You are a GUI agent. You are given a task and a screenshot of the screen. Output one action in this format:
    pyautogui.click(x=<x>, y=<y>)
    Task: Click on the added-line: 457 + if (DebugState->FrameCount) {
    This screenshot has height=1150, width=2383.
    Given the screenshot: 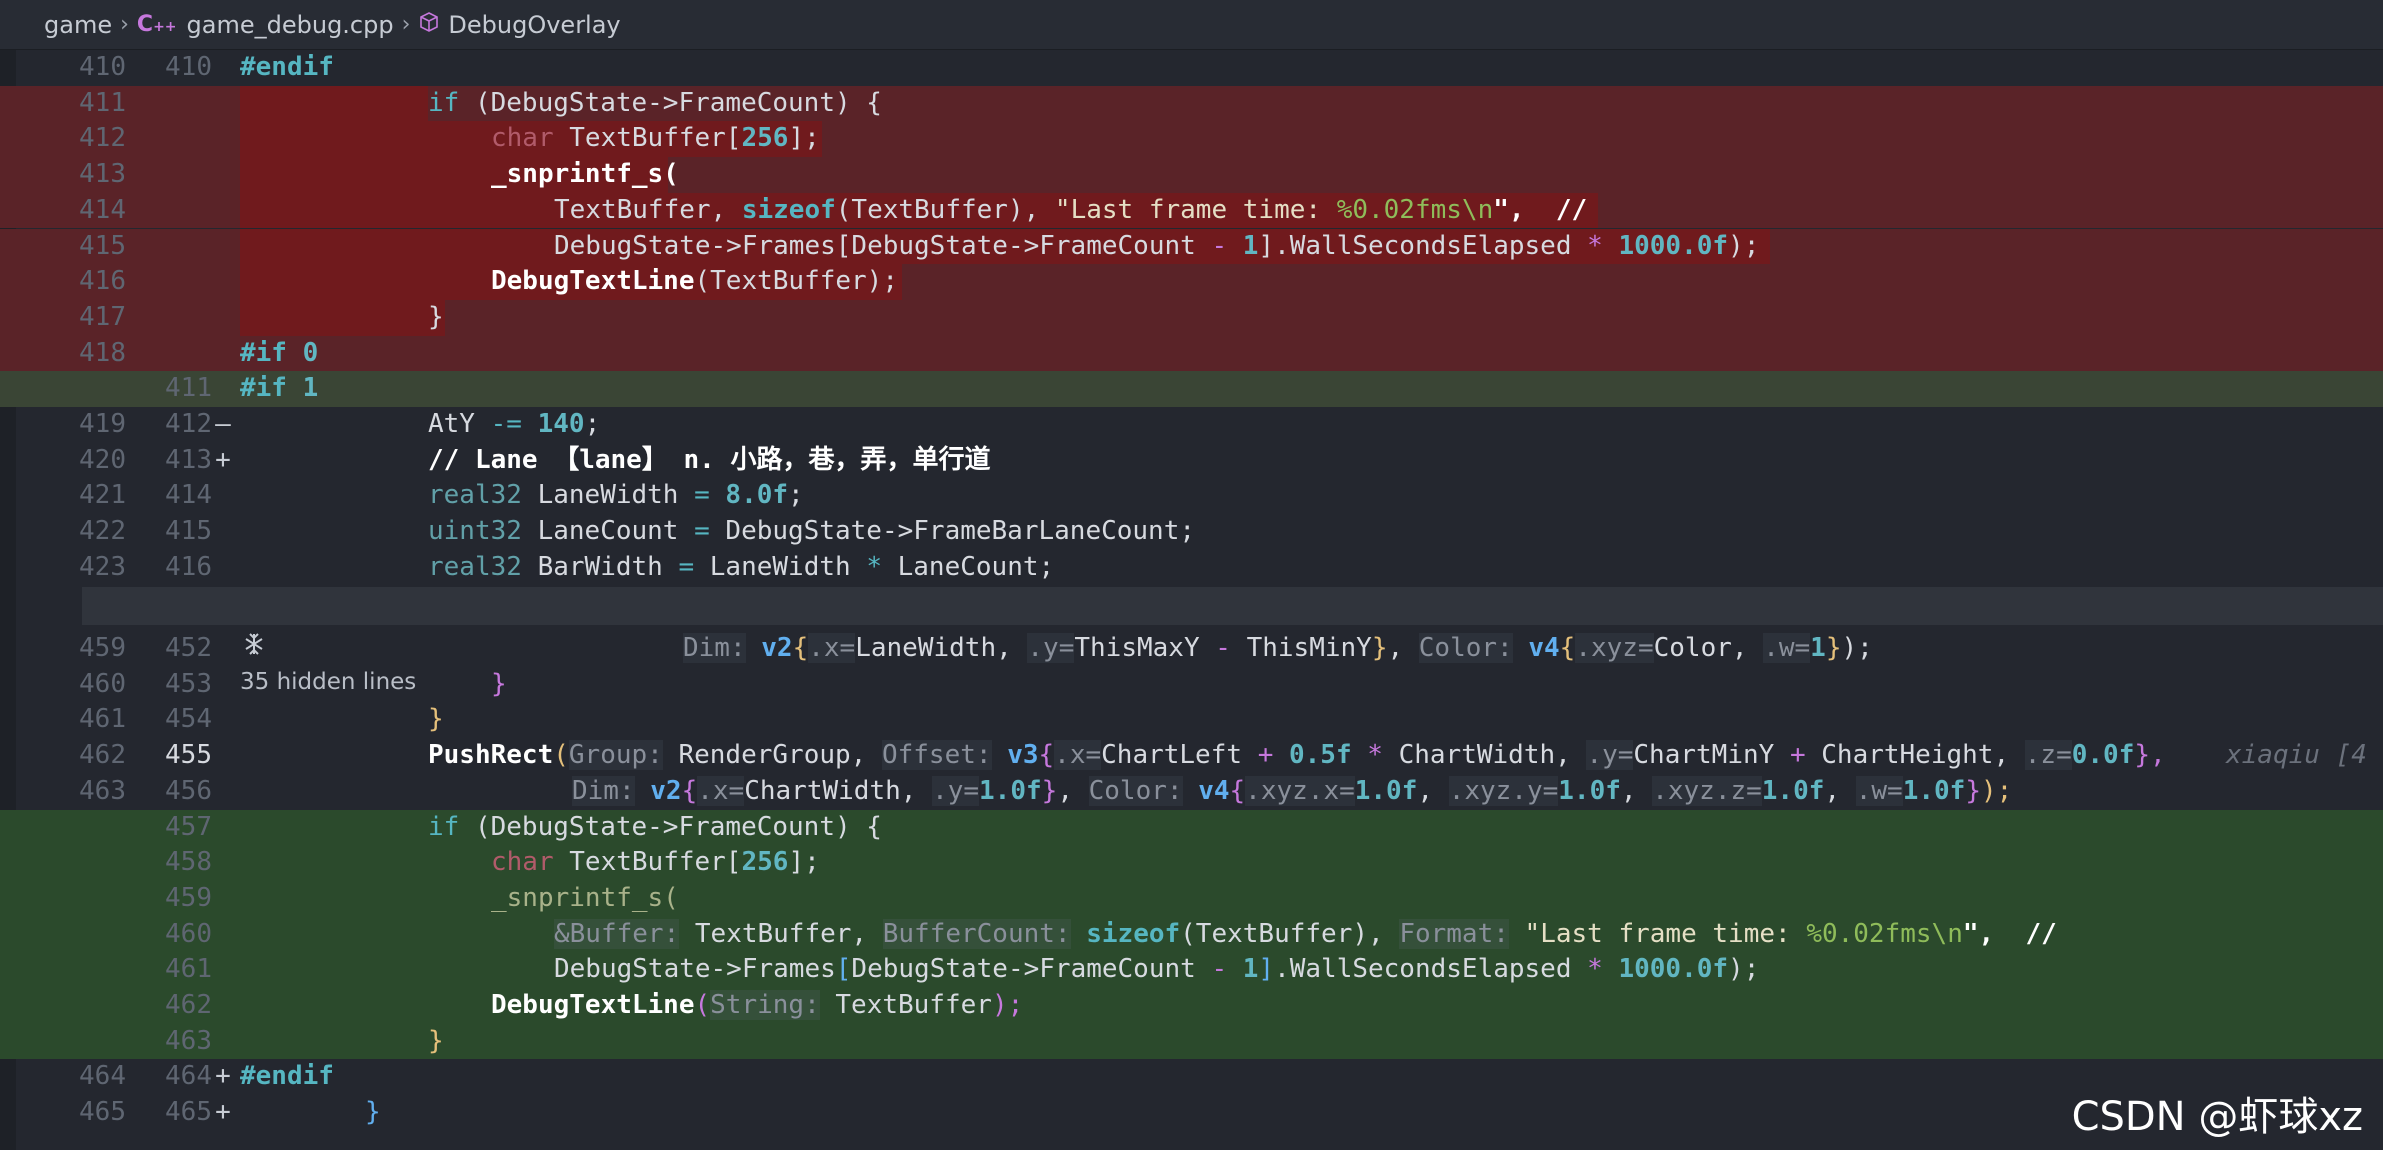 What is the action you would take?
    pyautogui.click(x=1191, y=861)
    